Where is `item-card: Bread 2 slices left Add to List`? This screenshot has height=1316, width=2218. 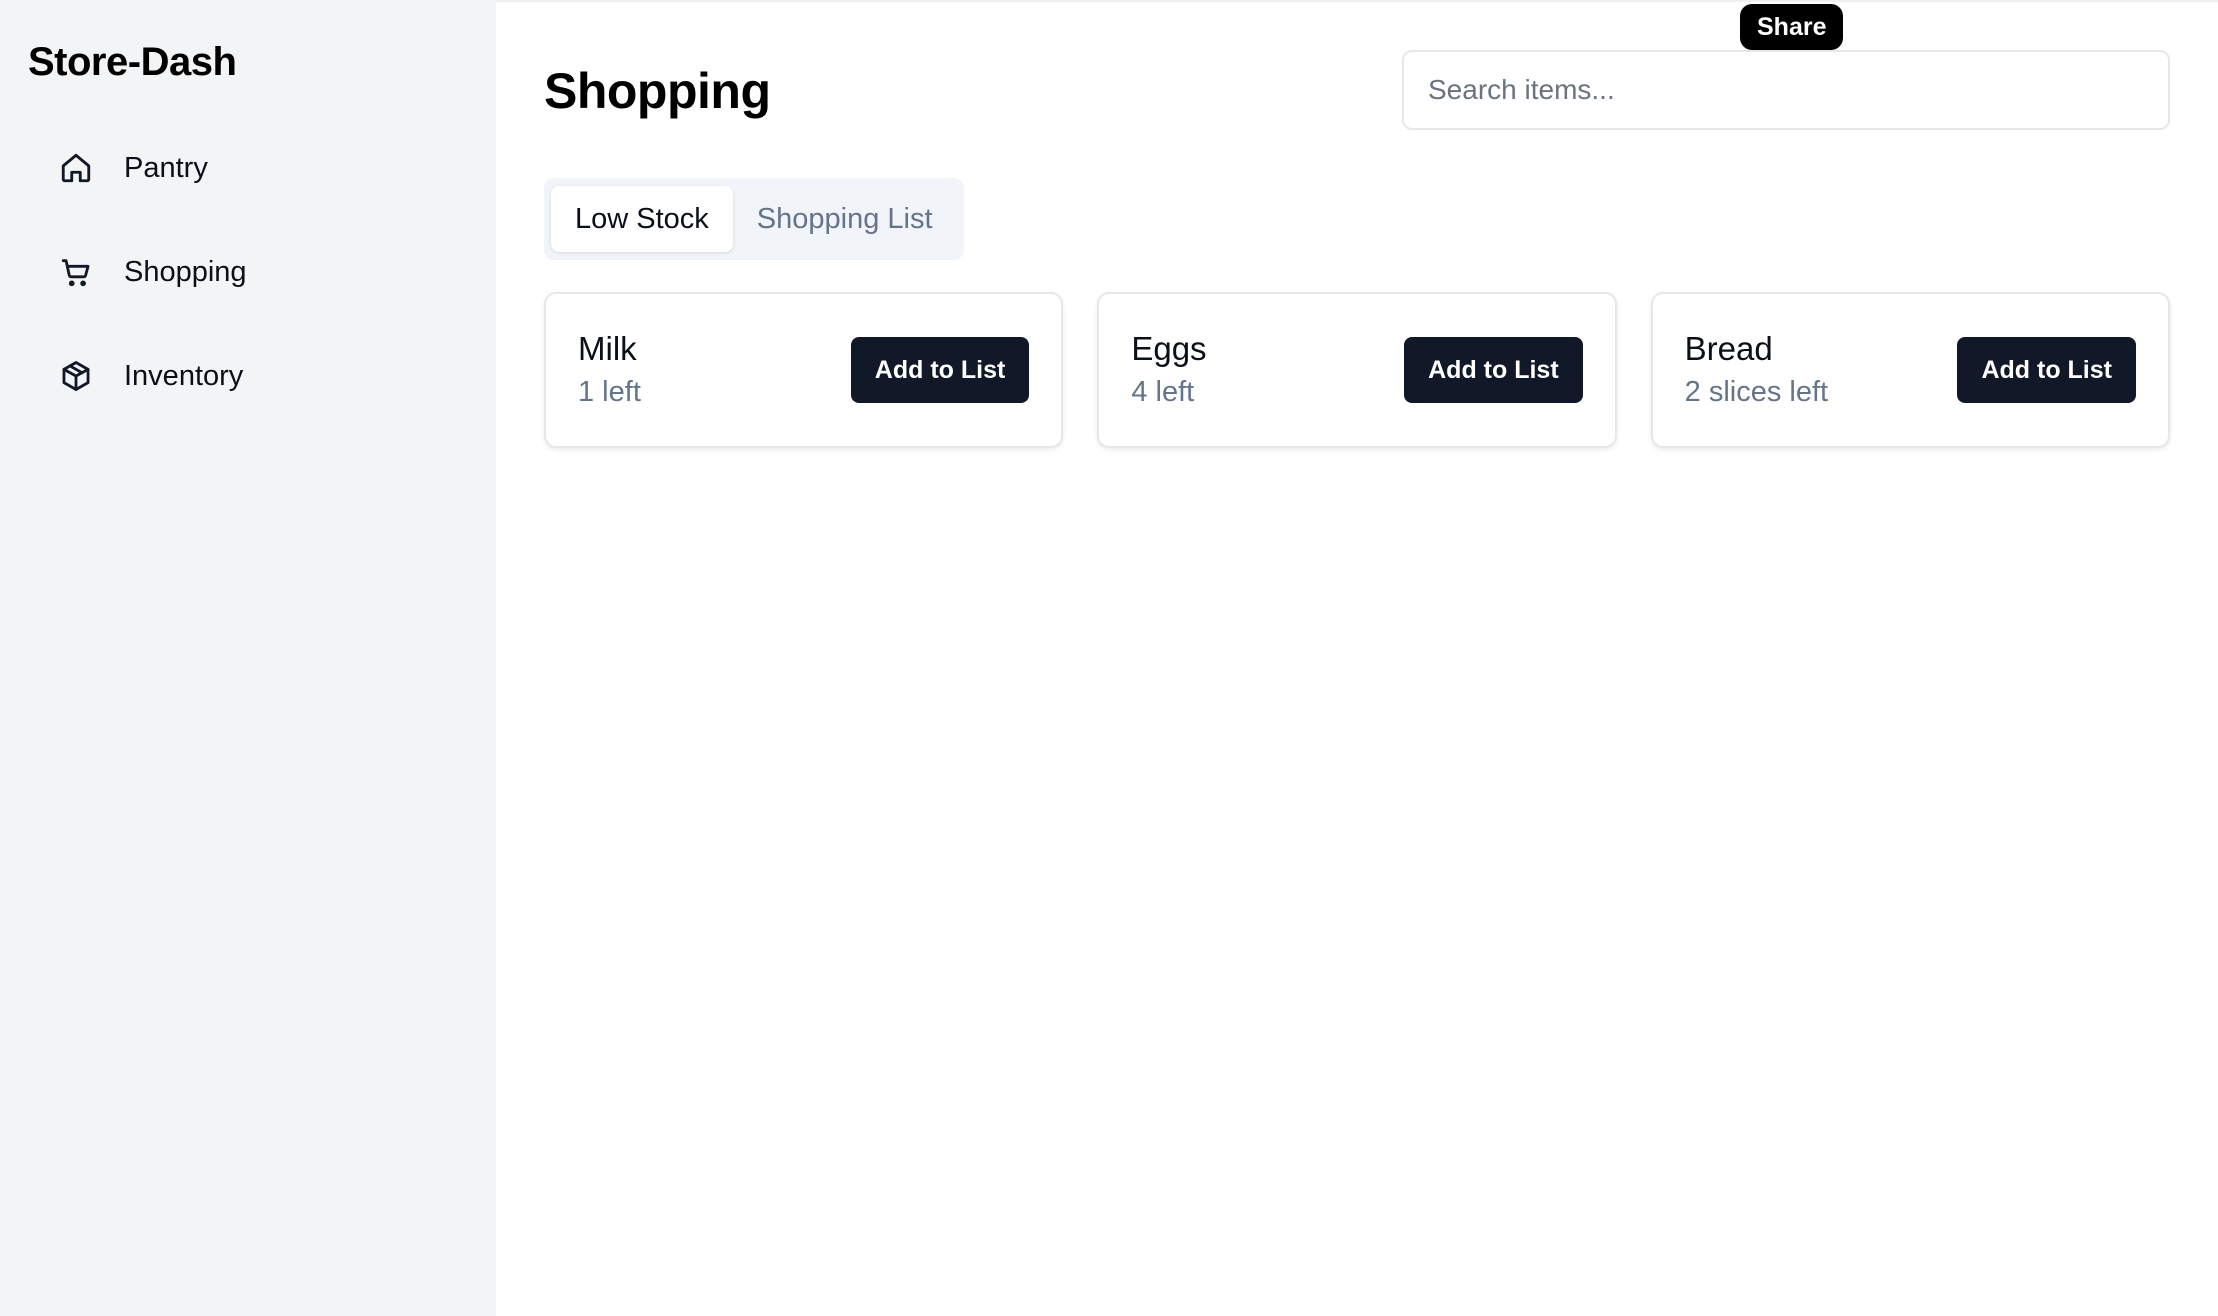 item-card: Bread 2 slices left Add to List is located at coordinates (1910, 370).